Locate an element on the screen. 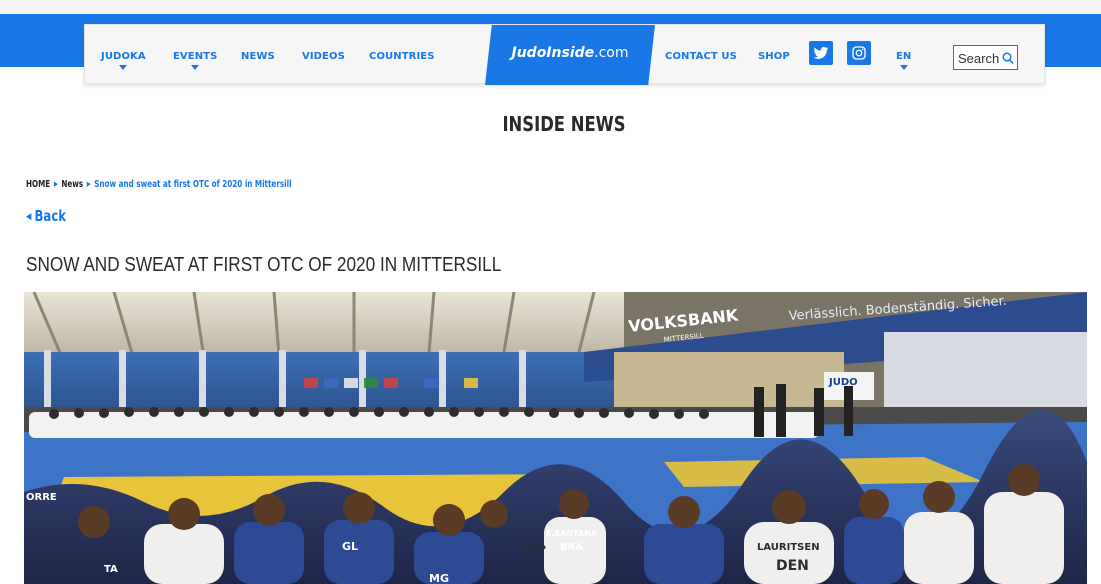 Image resolution: width=1101 pixels, height=584 pixels. logo-link: JudoInside.com is located at coordinates (570, 55).